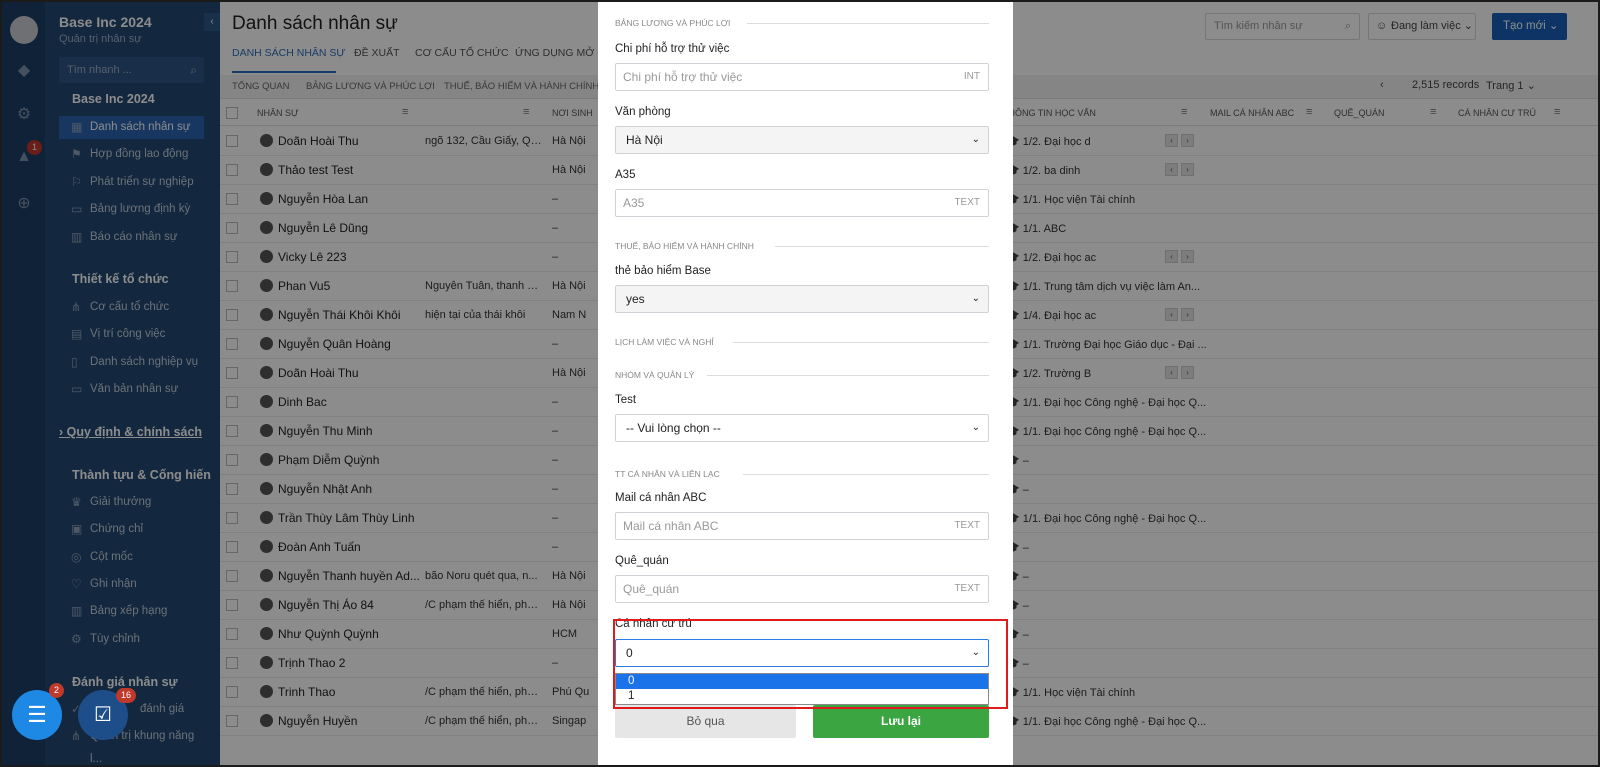 The height and width of the screenshot is (767, 1600). I want to click on section-group: NHÓM VÀ QUẢN LÝ, so click(802, 375).